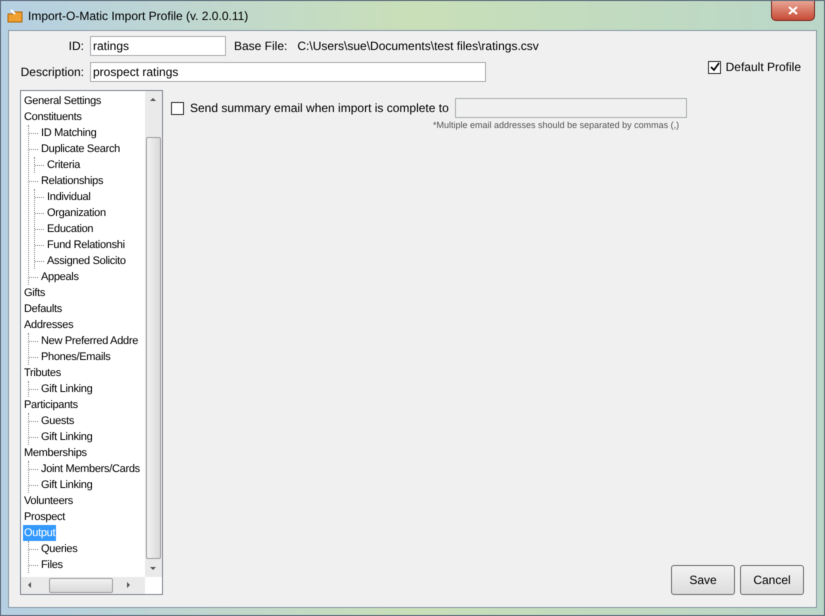 This screenshot has height=616, width=825. I want to click on id-field: ratings, so click(158, 46).